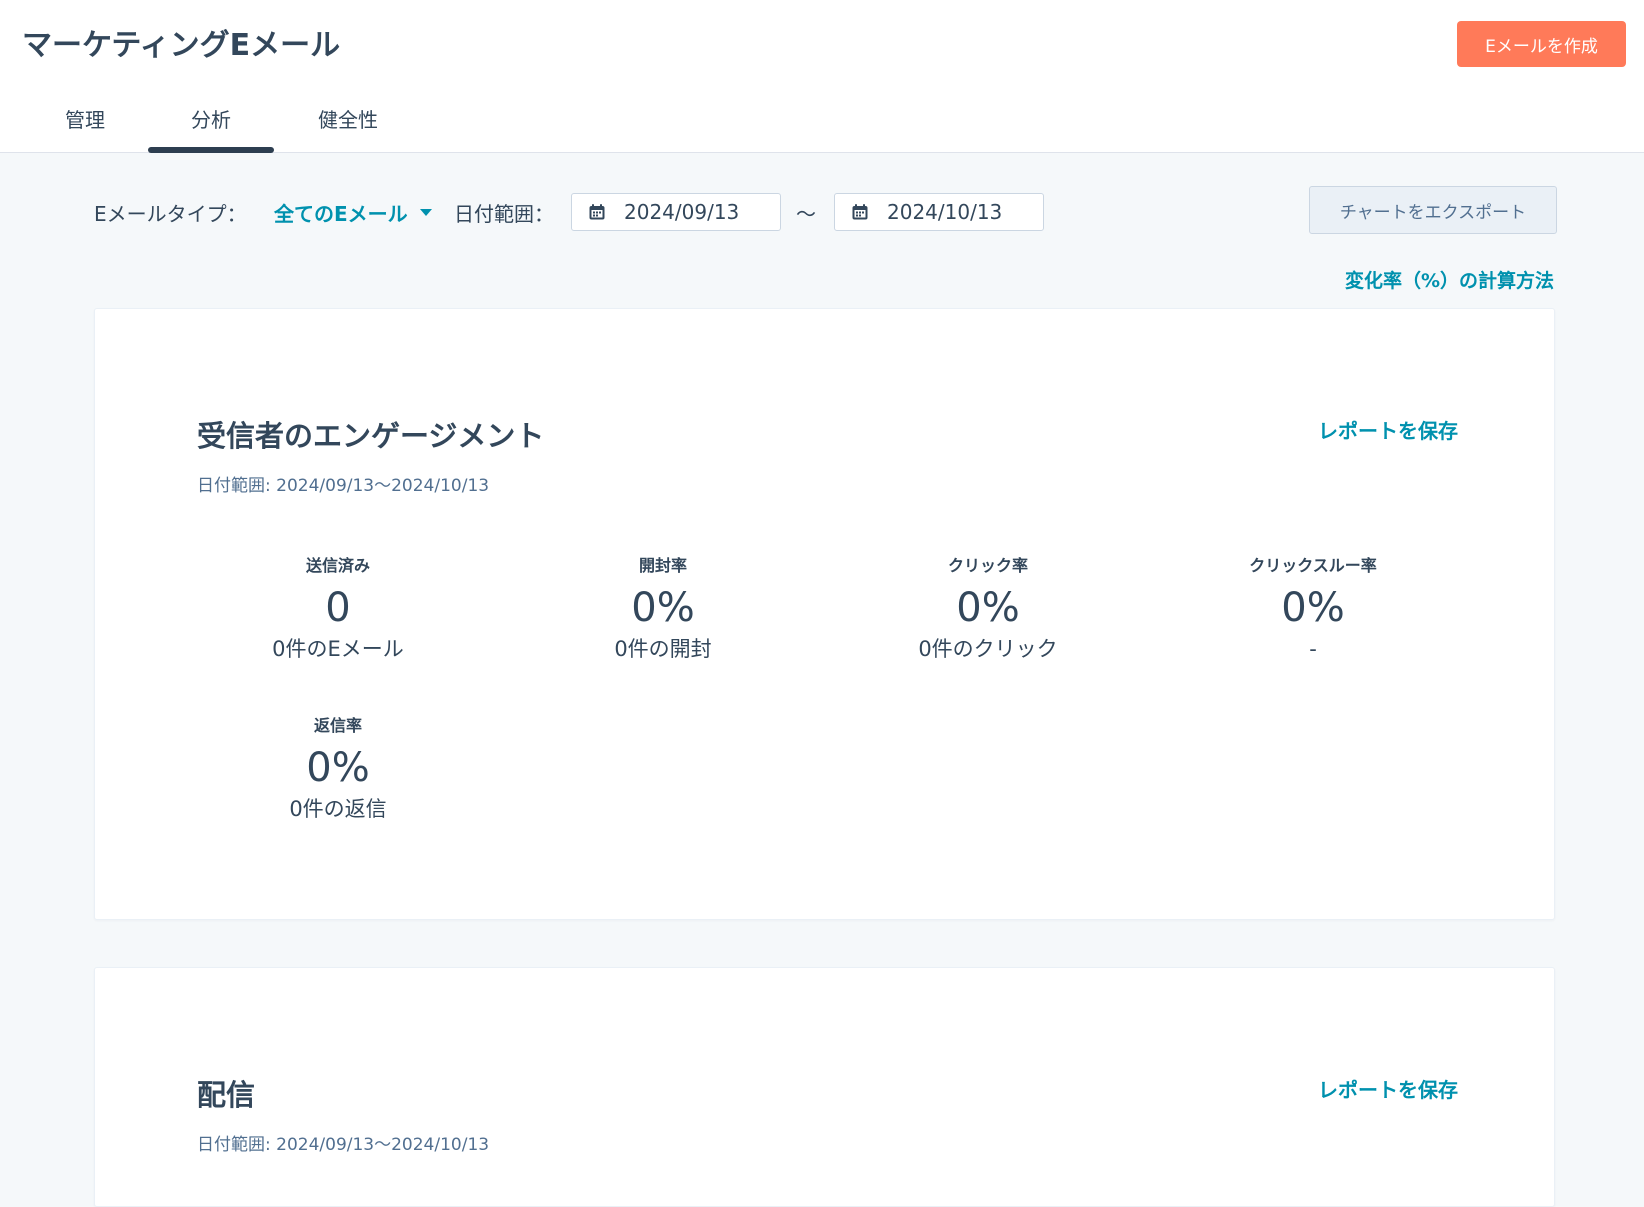  What do you see at coordinates (337, 565) in the screenshot?
I see `metric-label: 送信済み` at bounding box center [337, 565].